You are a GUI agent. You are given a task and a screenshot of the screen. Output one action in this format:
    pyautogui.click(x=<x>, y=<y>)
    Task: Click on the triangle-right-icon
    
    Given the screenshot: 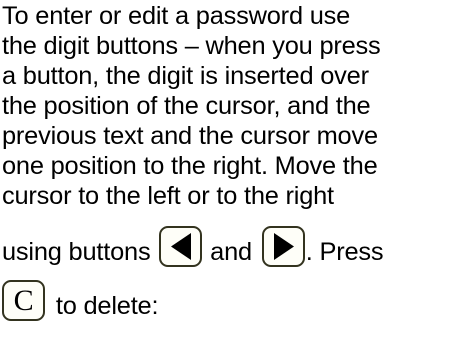 What is the action you would take?
    pyautogui.click(x=283, y=246)
    